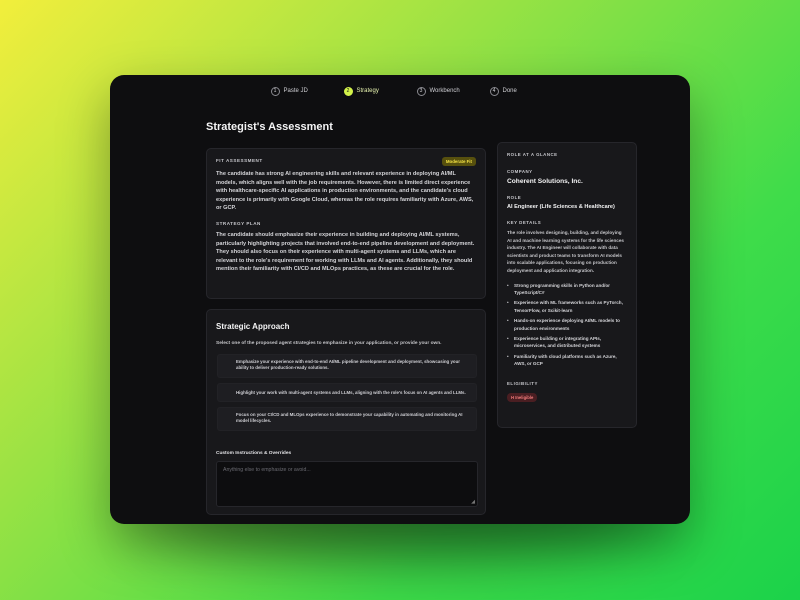 The width and height of the screenshot is (800, 600). I want to click on step-strategy: 2 Strategy, so click(380, 91).